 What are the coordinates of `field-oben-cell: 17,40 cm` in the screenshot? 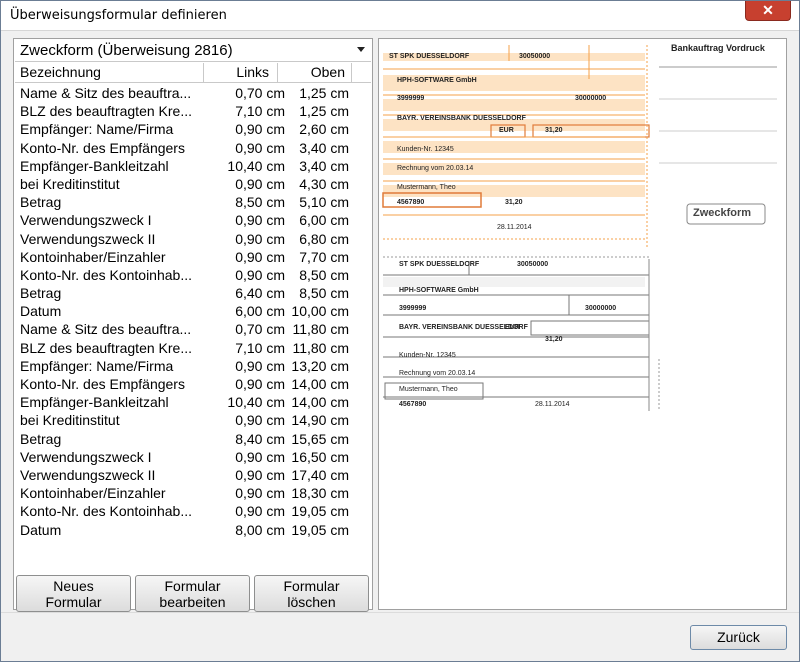 It's located at (320, 474).